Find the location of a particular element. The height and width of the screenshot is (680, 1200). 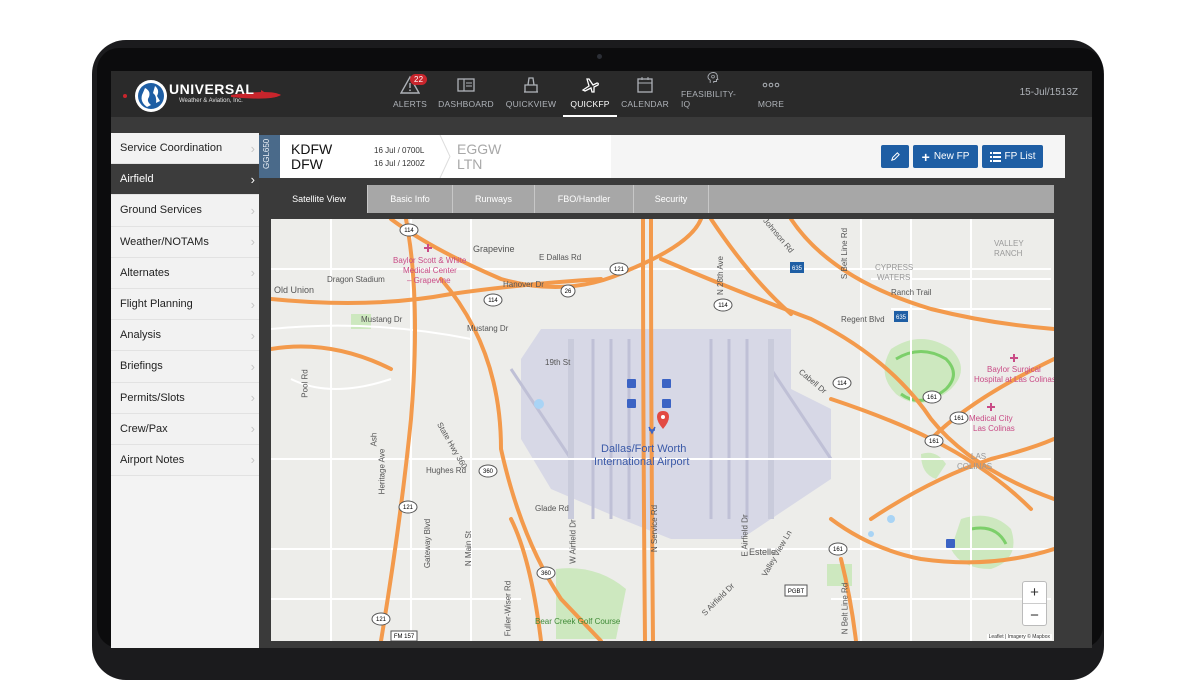

calendar-icon is located at coordinates (645, 85).